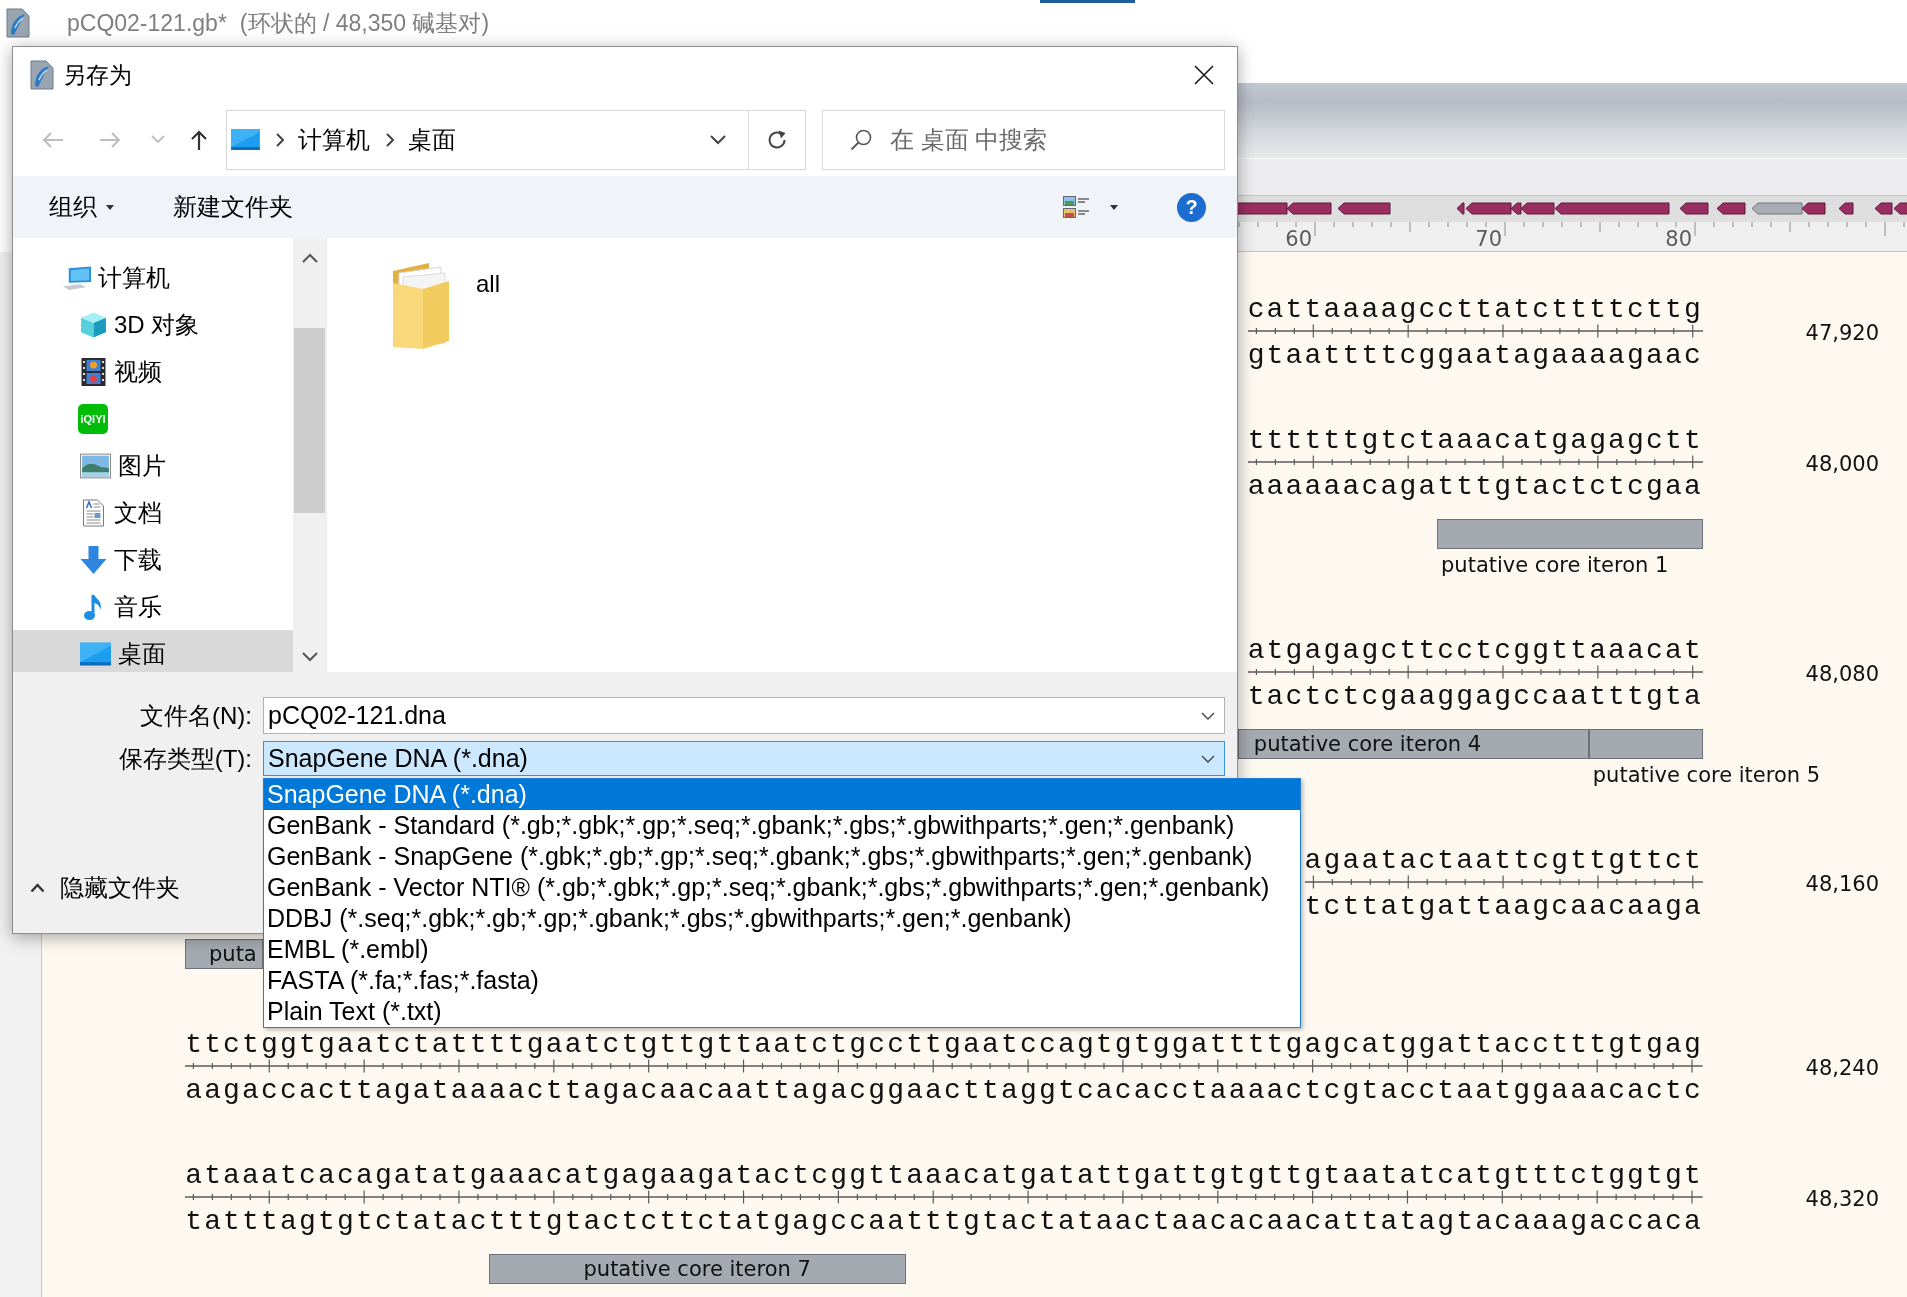 This screenshot has width=1907, height=1297. Describe the element at coordinates (147, 23) in the screenshot. I see `window-title: pCQ02-121.gb*` at that location.